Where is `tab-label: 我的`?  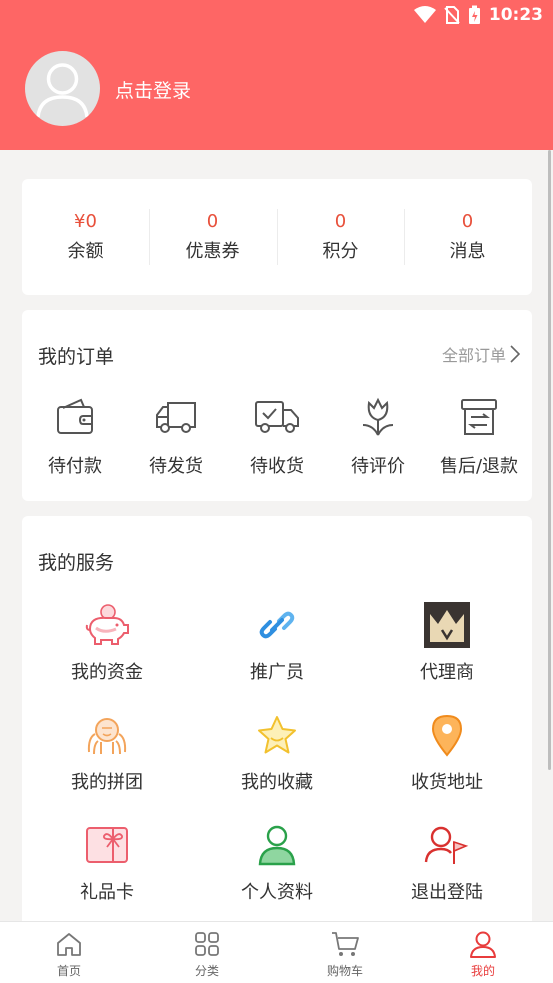
tab-label: 我的 is located at coordinates (482, 971).